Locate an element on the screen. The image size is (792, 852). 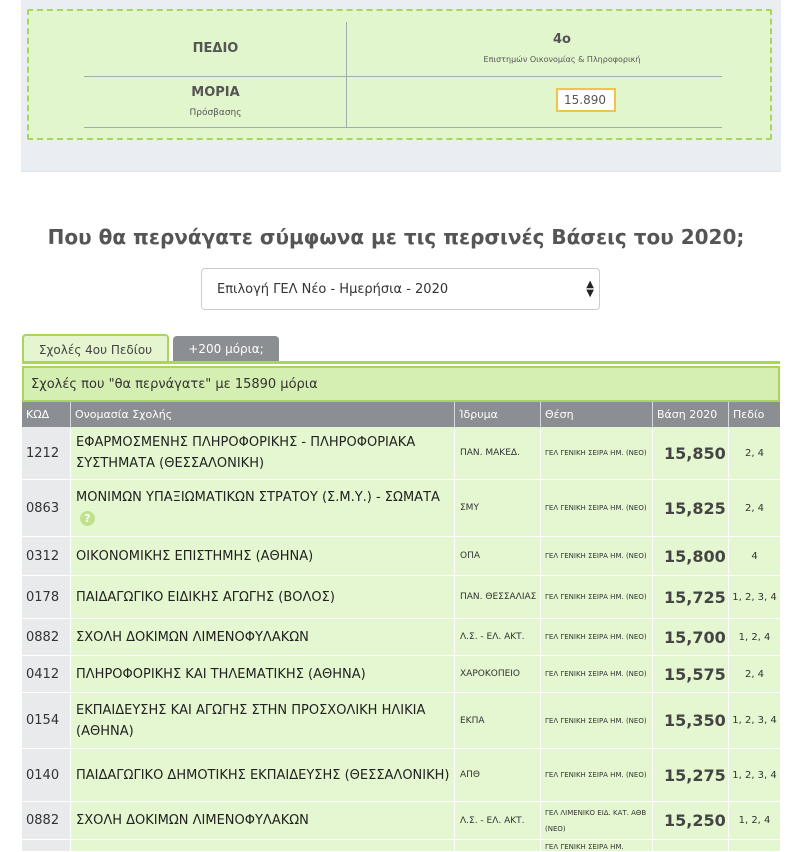
cell-institution: ΣΜΥ is located at coordinates (498, 508).